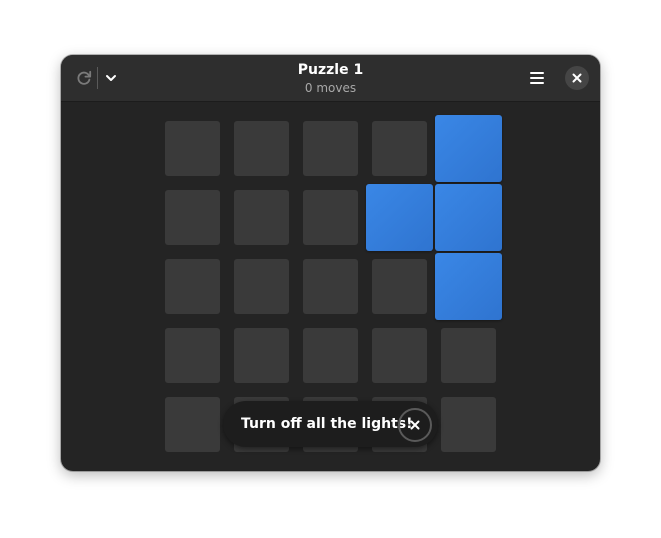 The width and height of the screenshot is (661, 538). I want to click on light-cell-r2-c2-off, so click(261, 217).